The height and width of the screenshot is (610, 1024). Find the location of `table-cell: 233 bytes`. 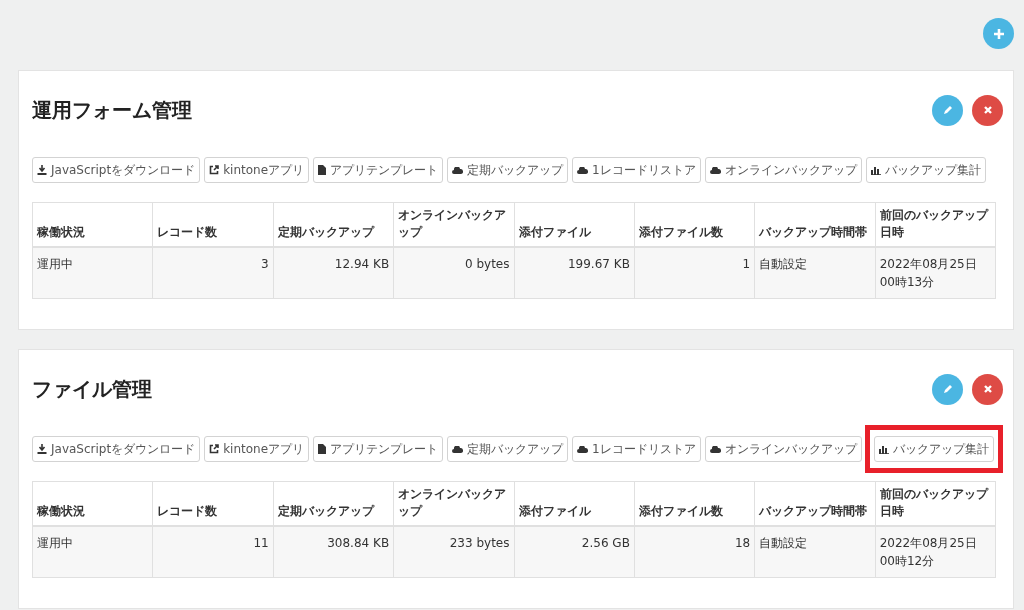

table-cell: 233 bytes is located at coordinates (453, 552).